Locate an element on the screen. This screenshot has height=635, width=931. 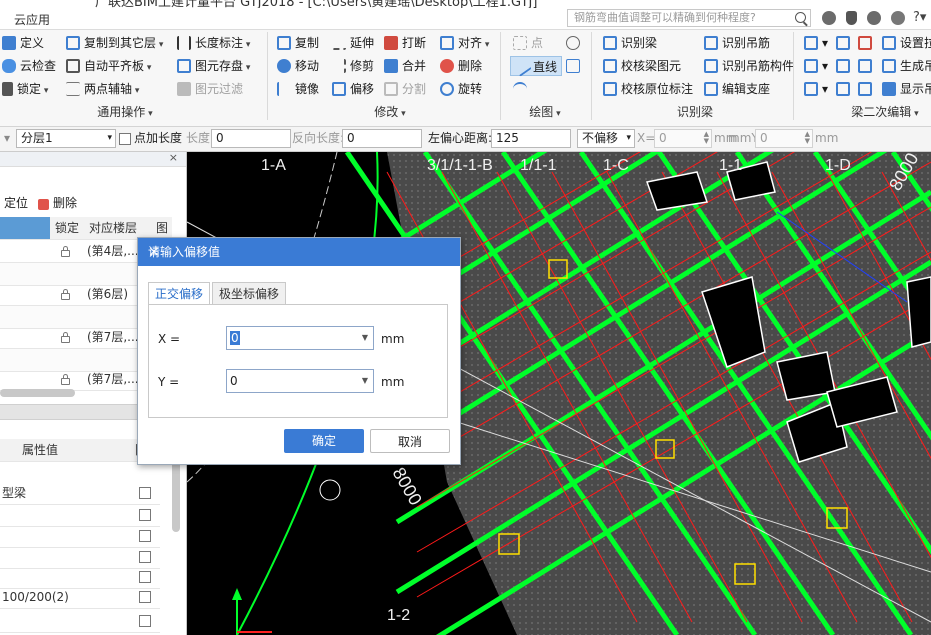
length-dimension-button: 长度标注 is located at coordinates (213, 43).